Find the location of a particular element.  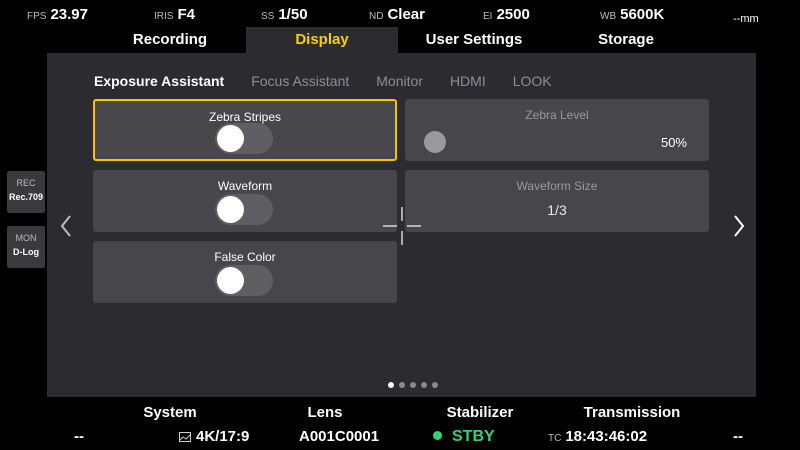

subtab-exposure-assistant: Exposure Assistant is located at coordinates (159, 82).